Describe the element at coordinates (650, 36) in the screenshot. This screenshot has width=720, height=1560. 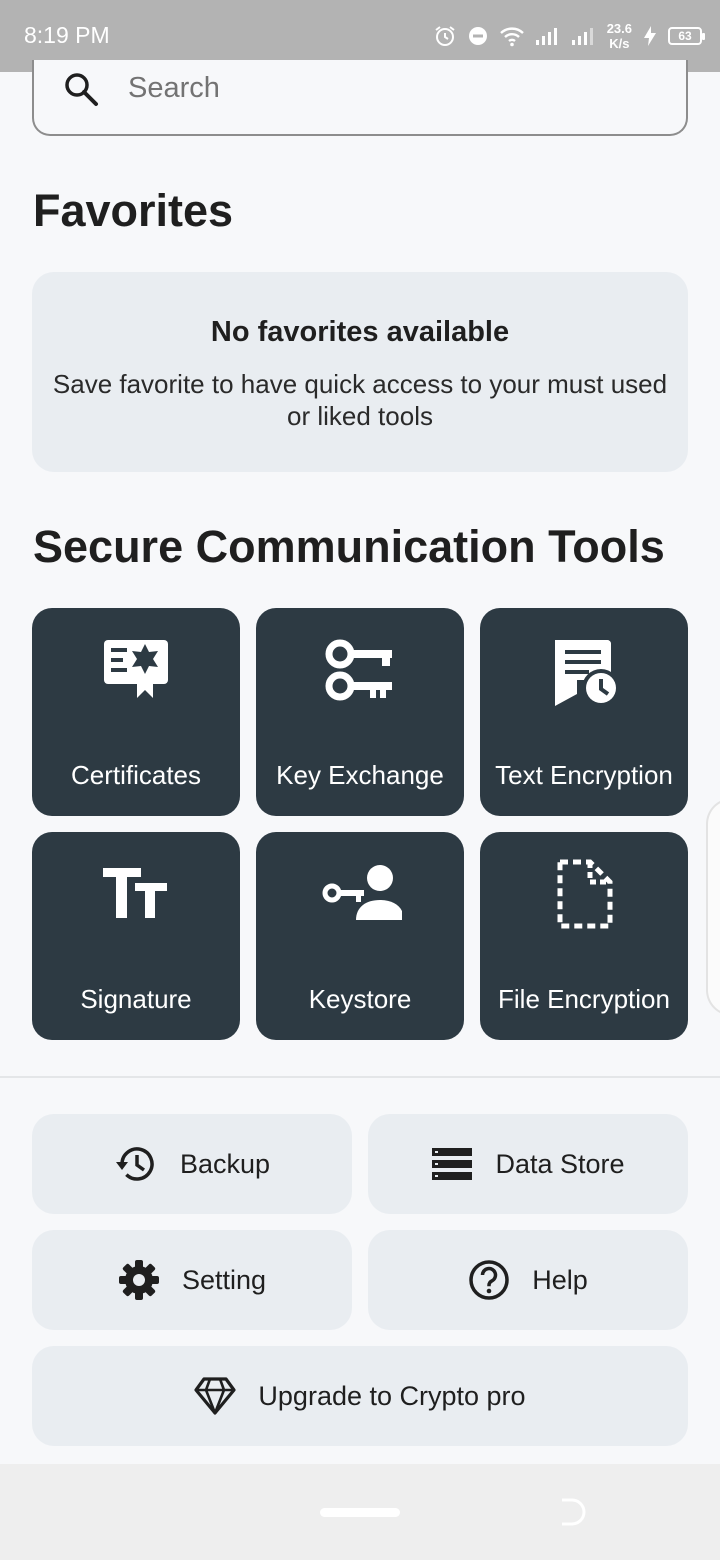
I see `charging-icon` at that location.